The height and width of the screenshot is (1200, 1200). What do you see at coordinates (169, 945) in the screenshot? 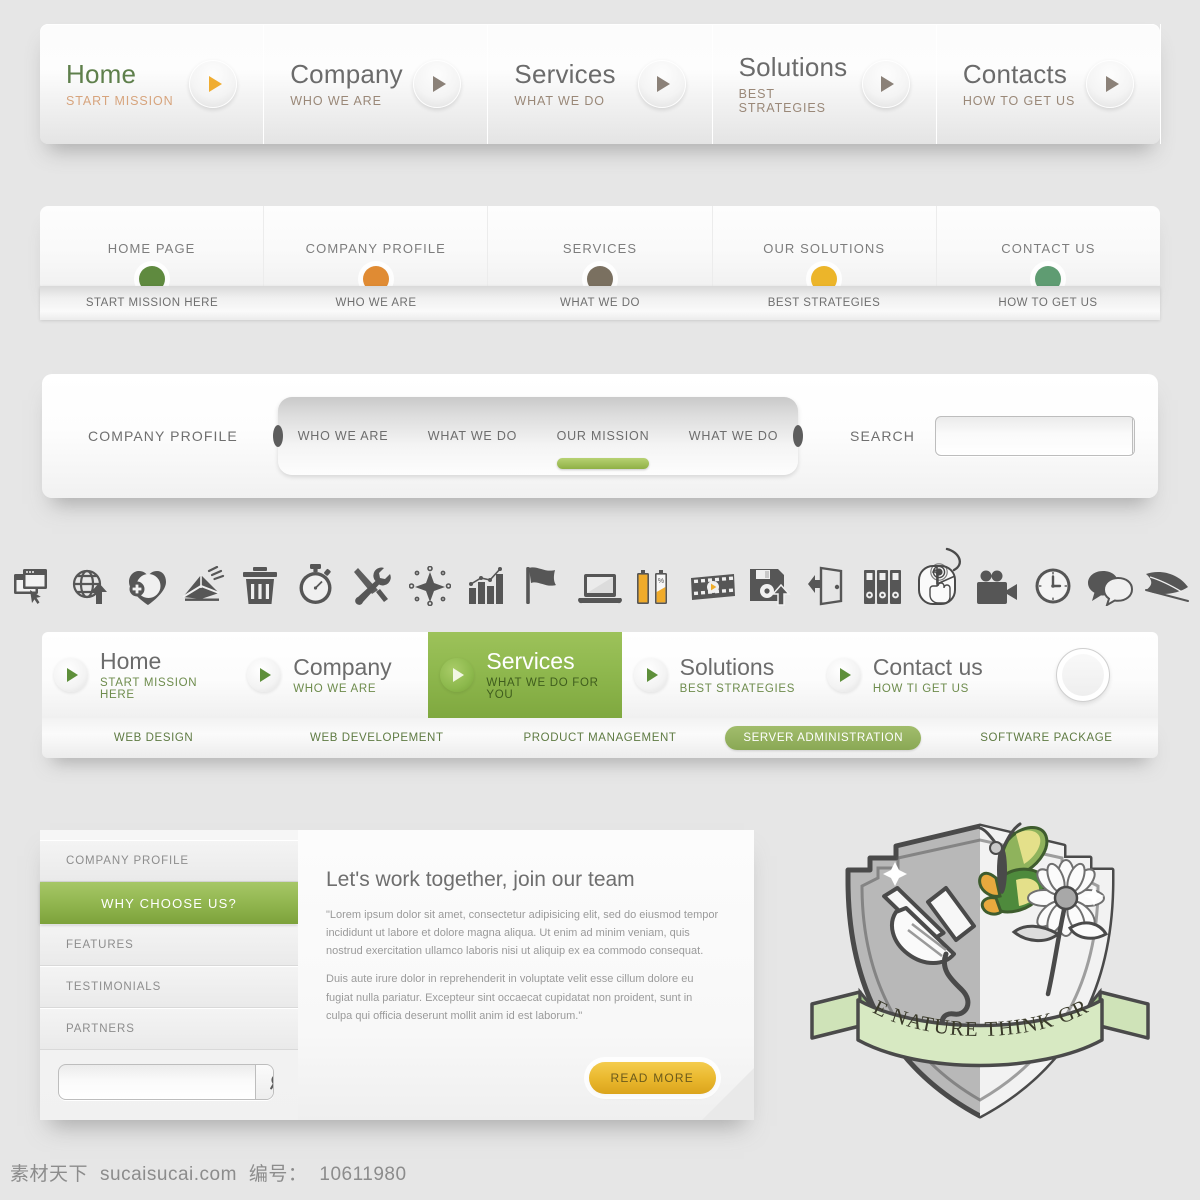
I see `sidebar-item-features: FEATURES` at bounding box center [169, 945].